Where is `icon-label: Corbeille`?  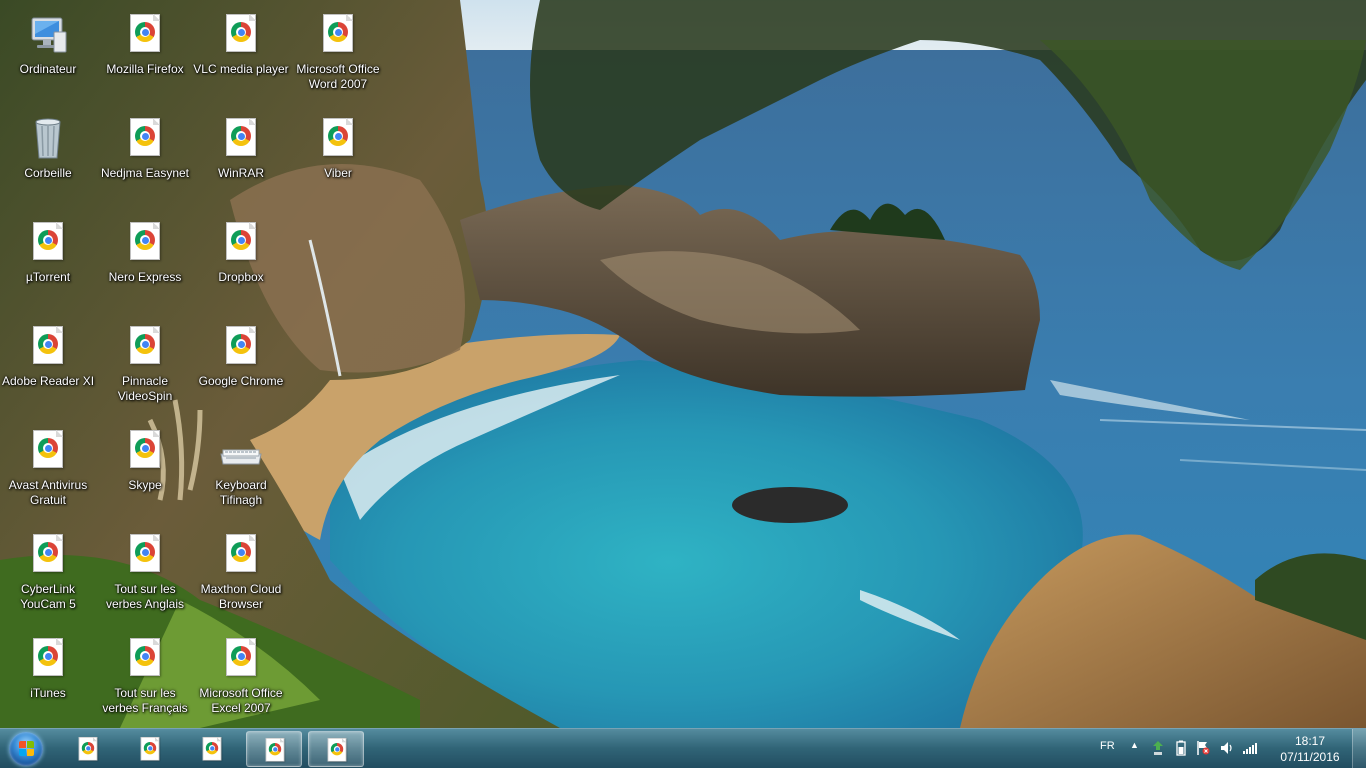 icon-label: Corbeille is located at coordinates (48, 173).